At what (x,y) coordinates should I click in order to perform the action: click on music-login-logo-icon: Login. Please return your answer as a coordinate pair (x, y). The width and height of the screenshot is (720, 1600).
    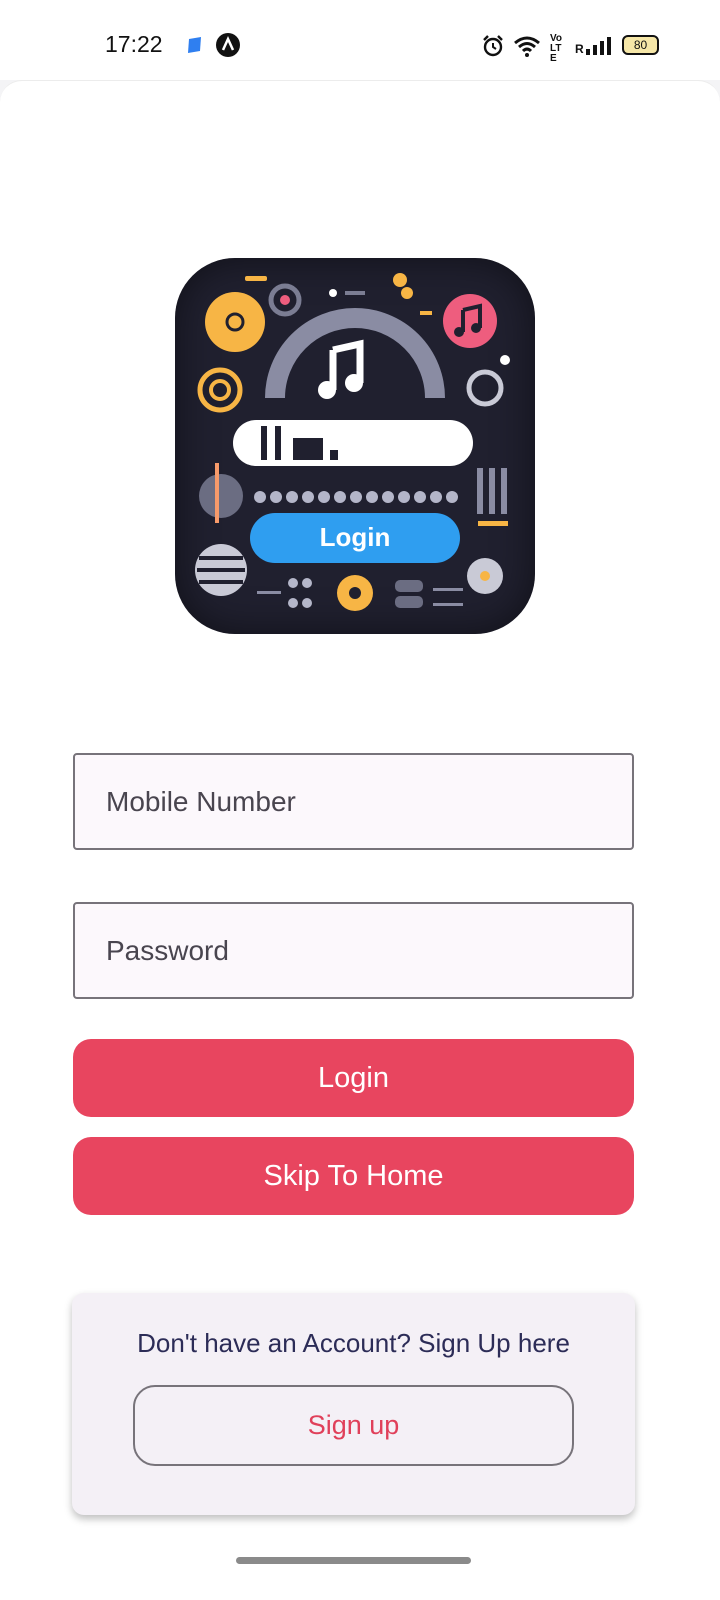
    Looking at the image, I should click on (352, 442).